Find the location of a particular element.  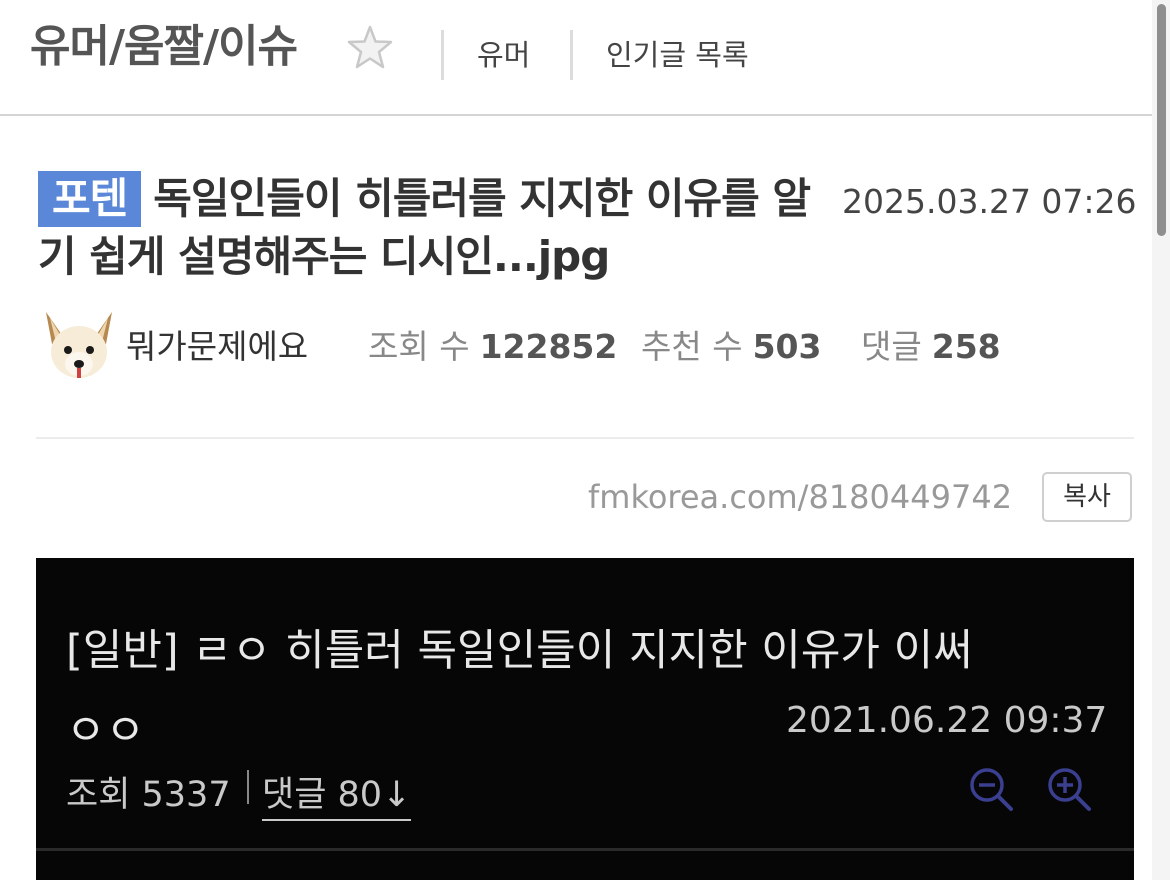

avatar is located at coordinates (79, 345).